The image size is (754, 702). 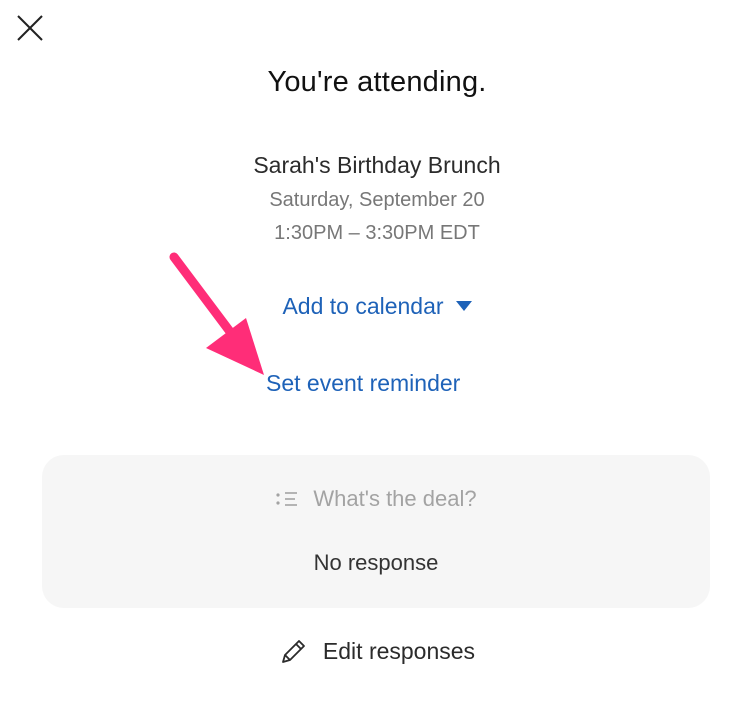 I want to click on caret-down-icon, so click(x=463, y=306).